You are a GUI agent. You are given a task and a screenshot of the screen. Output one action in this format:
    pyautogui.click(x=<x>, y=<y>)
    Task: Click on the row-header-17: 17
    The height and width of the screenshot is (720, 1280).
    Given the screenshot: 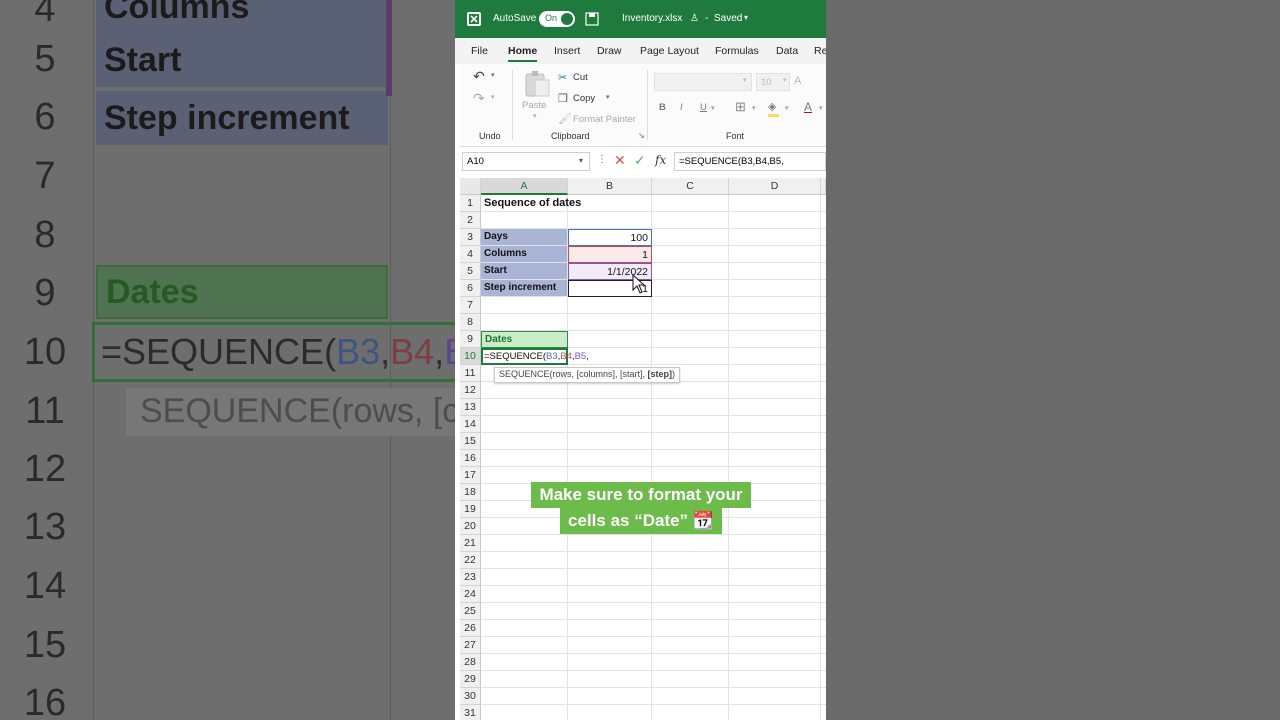 What is the action you would take?
    pyautogui.click(x=470, y=475)
    